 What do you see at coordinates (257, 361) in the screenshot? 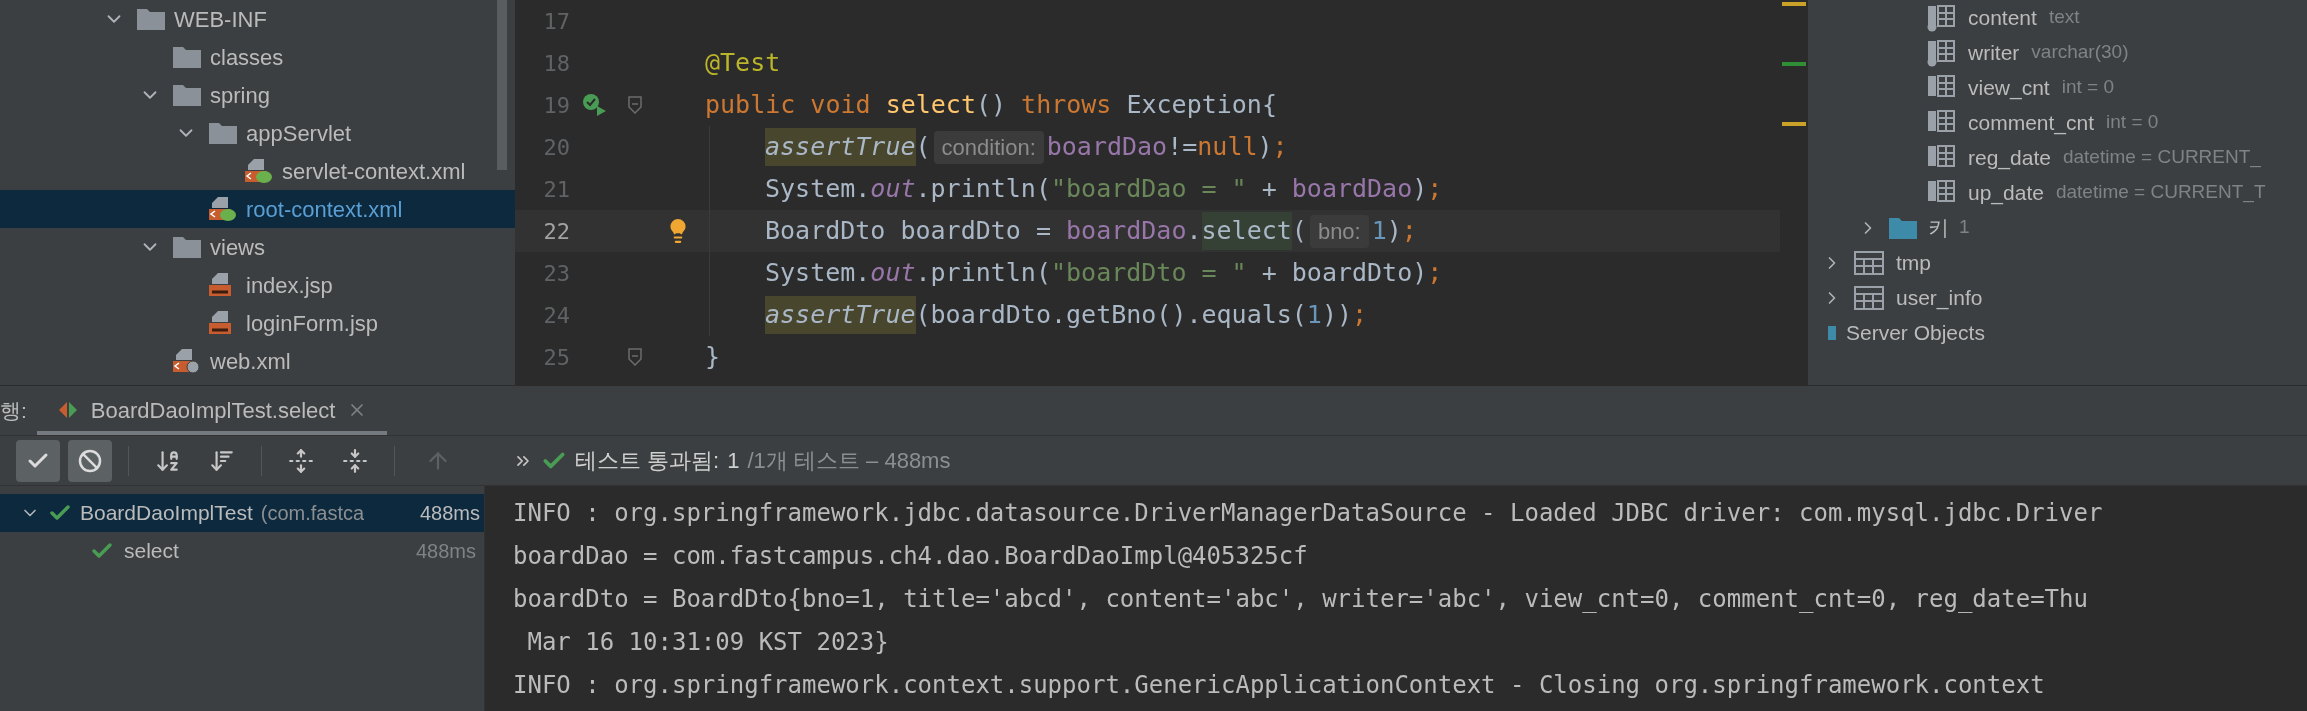
I see `tree-item: web.xml` at bounding box center [257, 361].